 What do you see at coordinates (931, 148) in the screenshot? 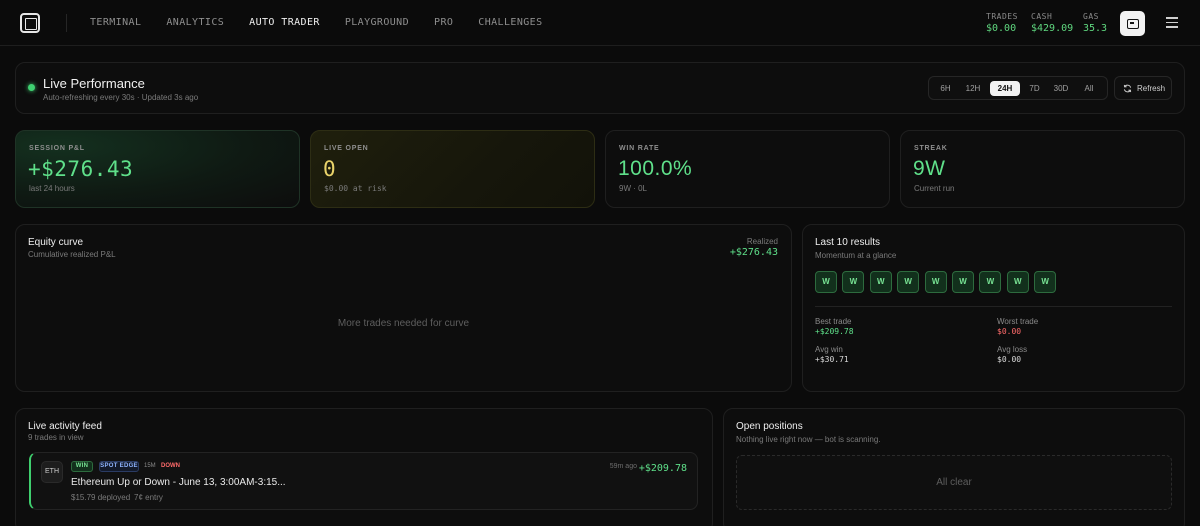
I see `kpi-label: STREAK` at bounding box center [931, 148].